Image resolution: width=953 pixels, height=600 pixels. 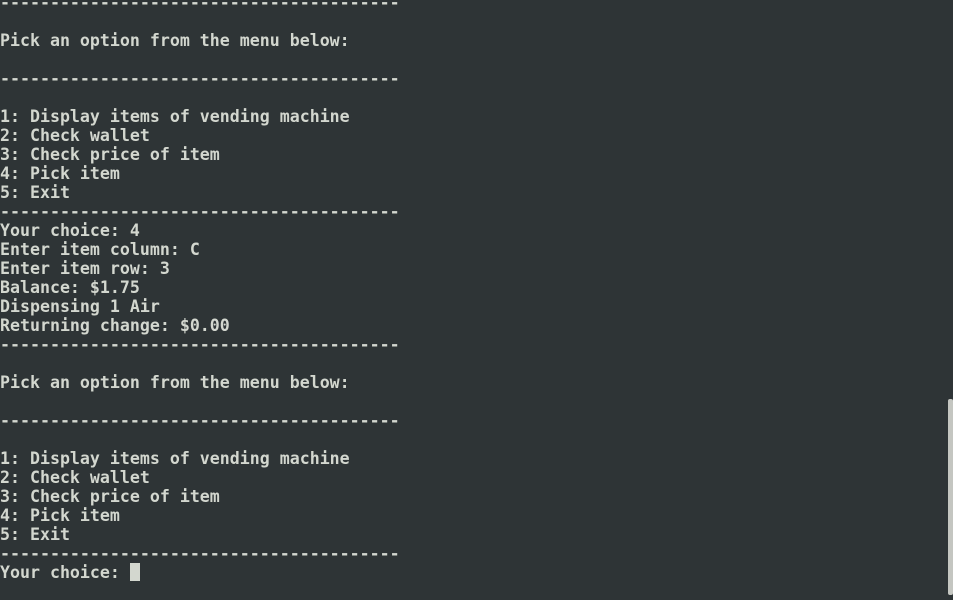 I want to click on terminal-line: Enter item column: C, so click(x=100, y=249).